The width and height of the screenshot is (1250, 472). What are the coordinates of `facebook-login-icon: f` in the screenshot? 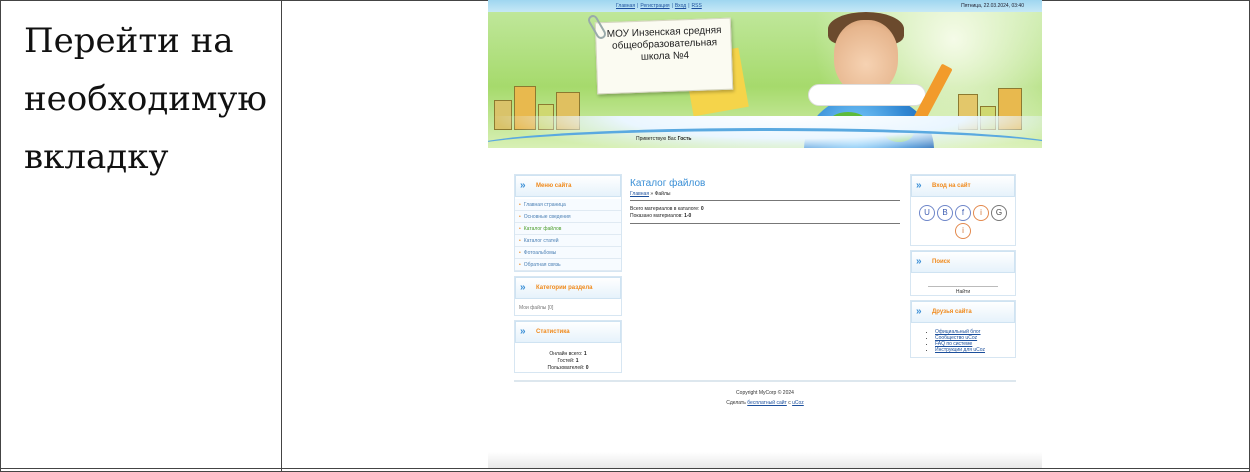 It's located at (963, 213).